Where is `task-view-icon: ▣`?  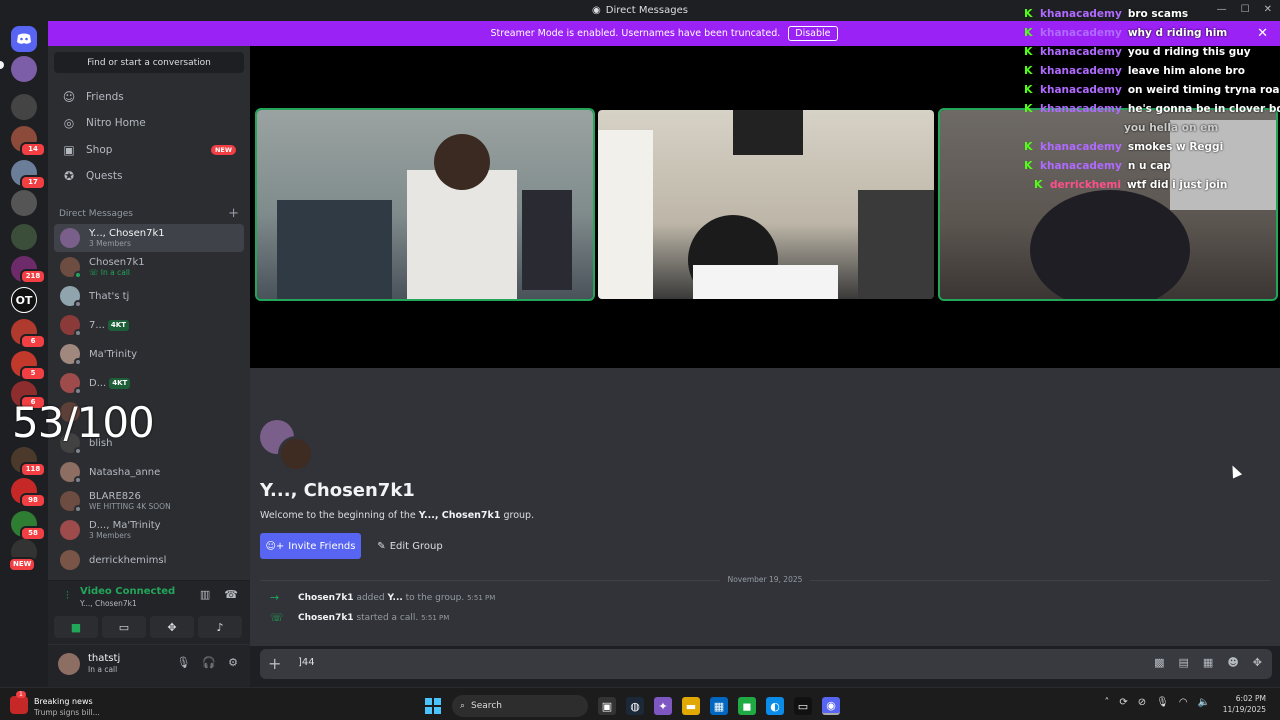 task-view-icon: ▣ is located at coordinates (607, 706).